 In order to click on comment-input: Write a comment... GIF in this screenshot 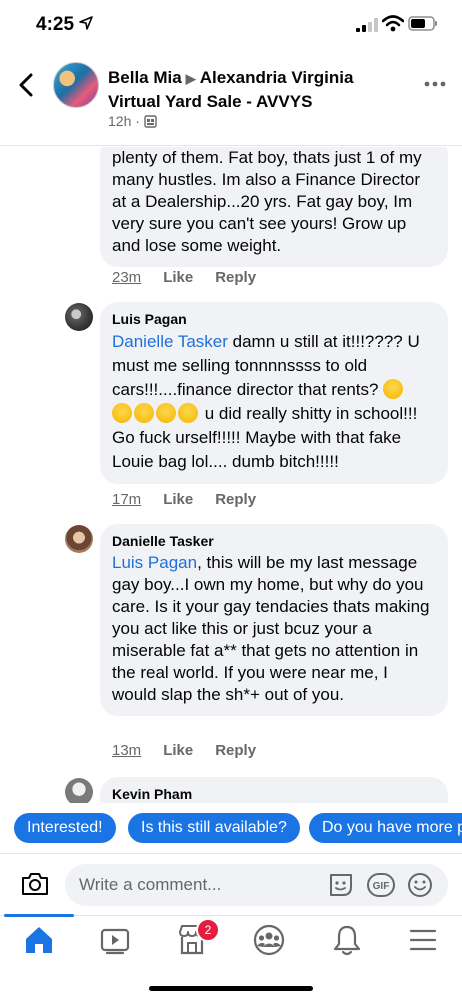, I will do `click(256, 885)`.